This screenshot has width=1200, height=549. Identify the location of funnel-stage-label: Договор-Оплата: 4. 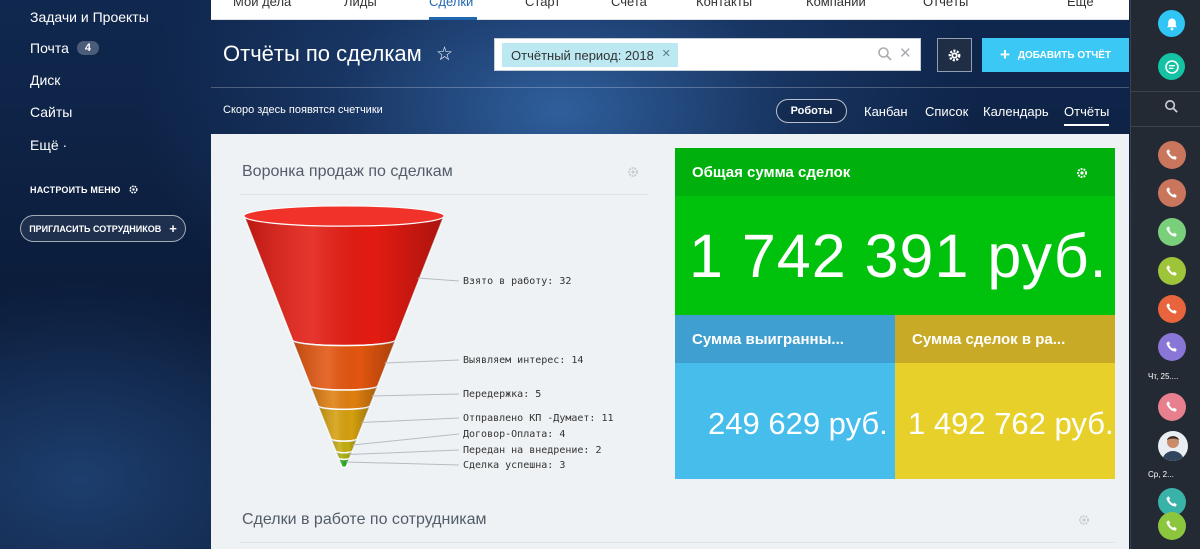
(514, 434).